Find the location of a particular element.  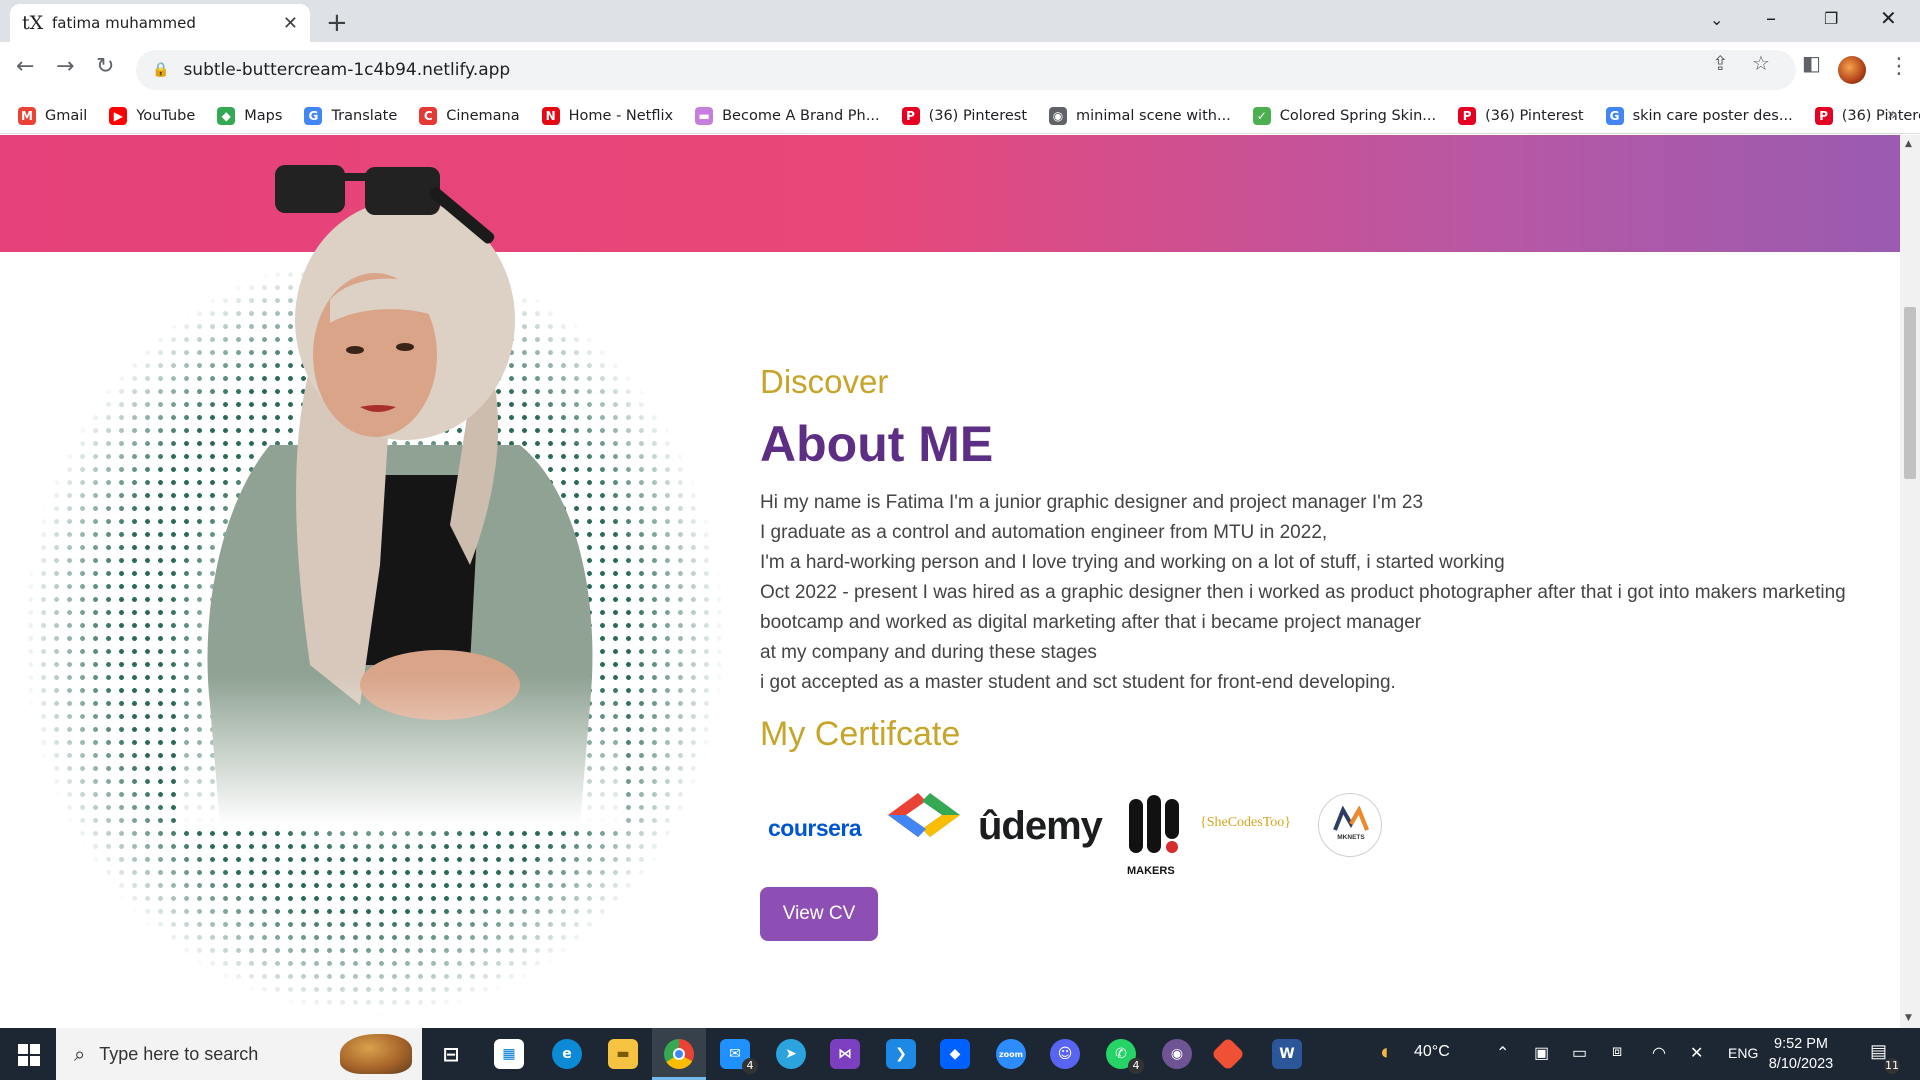

restore-button: ❐ is located at coordinates (1831, 18).